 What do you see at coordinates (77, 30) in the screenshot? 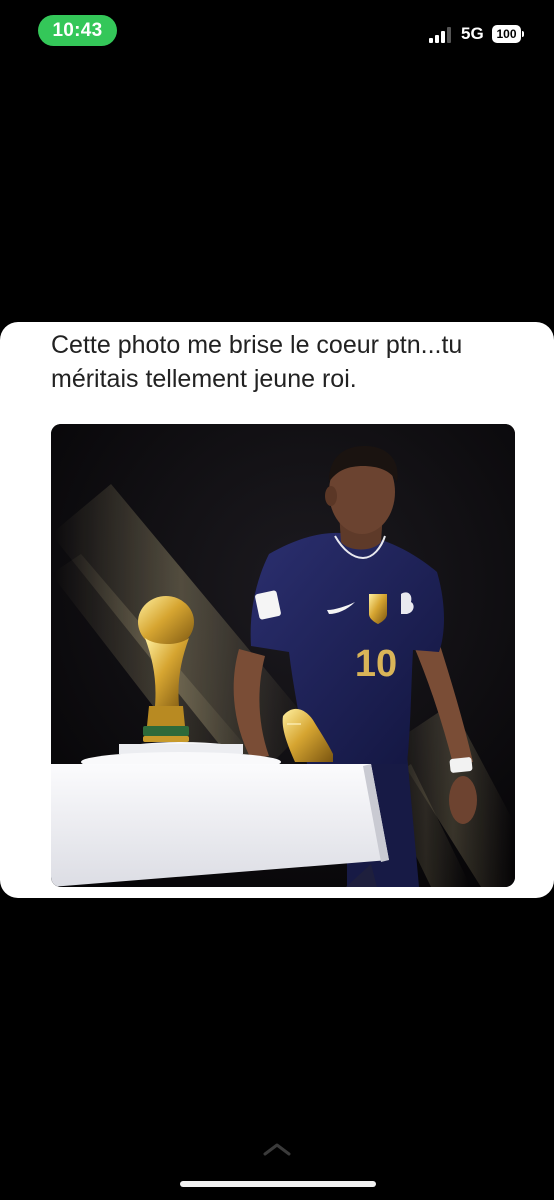
I see `status-time: 10:43` at bounding box center [77, 30].